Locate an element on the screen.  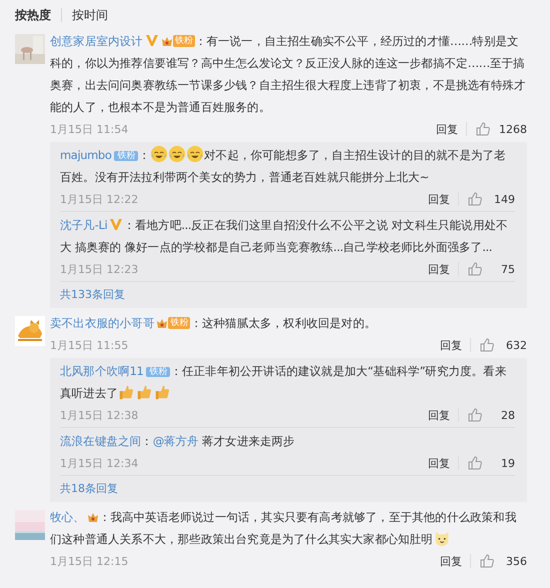
sort-tab: 按时间 is located at coordinates (90, 15).